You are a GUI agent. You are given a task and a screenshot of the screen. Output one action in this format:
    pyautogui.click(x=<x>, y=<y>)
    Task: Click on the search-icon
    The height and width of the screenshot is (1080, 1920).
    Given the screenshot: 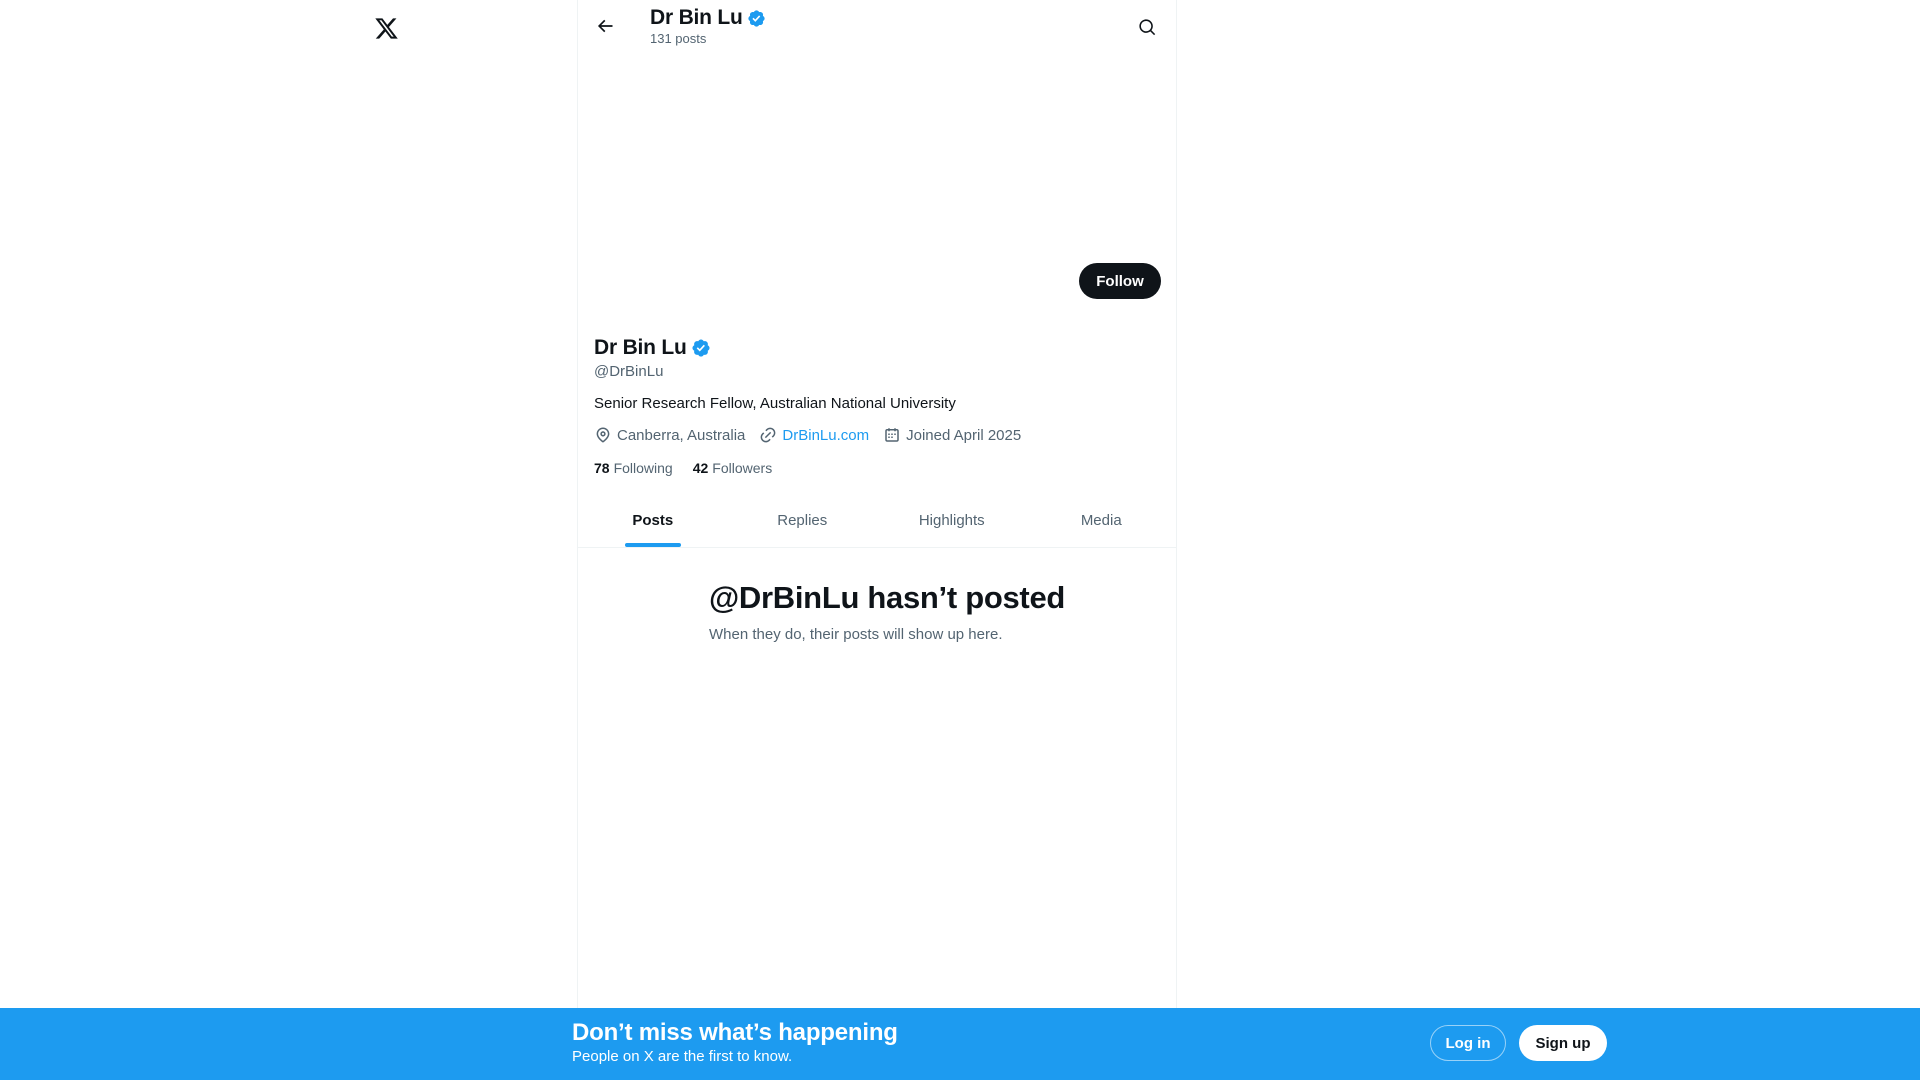 What is the action you would take?
    pyautogui.click(x=1146, y=26)
    